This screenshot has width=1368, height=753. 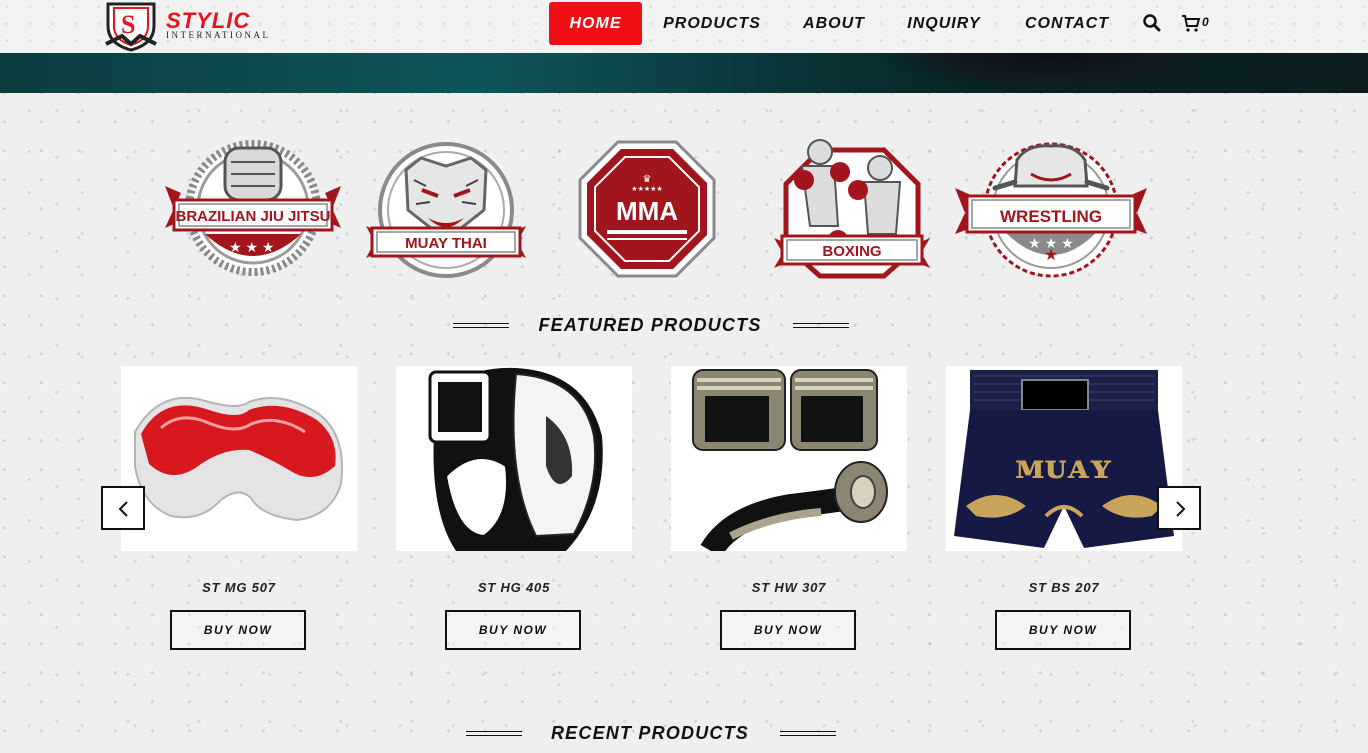 What do you see at coordinates (789, 458) in the screenshot?
I see `product-image-hand-wraps` at bounding box center [789, 458].